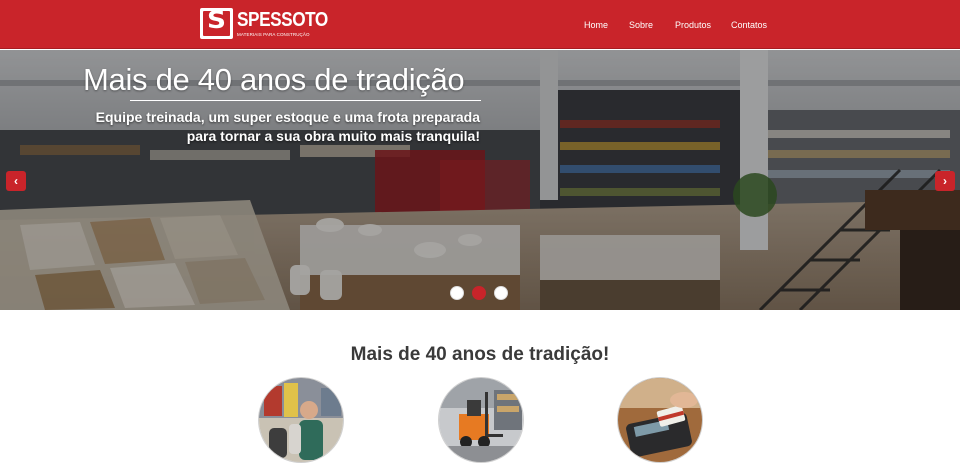 The width and height of the screenshot is (960, 464). Describe the element at coordinates (641, 25) in the screenshot. I see `nav-sobre: Sobre` at that location.